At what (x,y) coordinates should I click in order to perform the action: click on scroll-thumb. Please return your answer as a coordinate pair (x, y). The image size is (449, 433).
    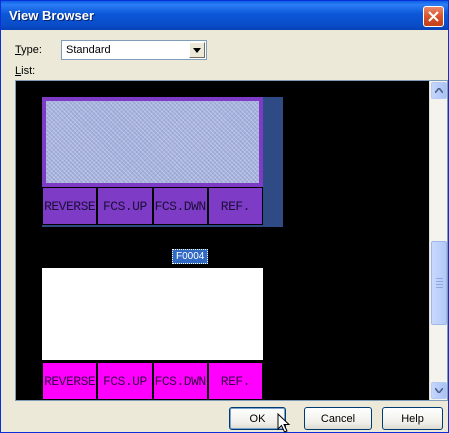
    Looking at the image, I should click on (439, 283).